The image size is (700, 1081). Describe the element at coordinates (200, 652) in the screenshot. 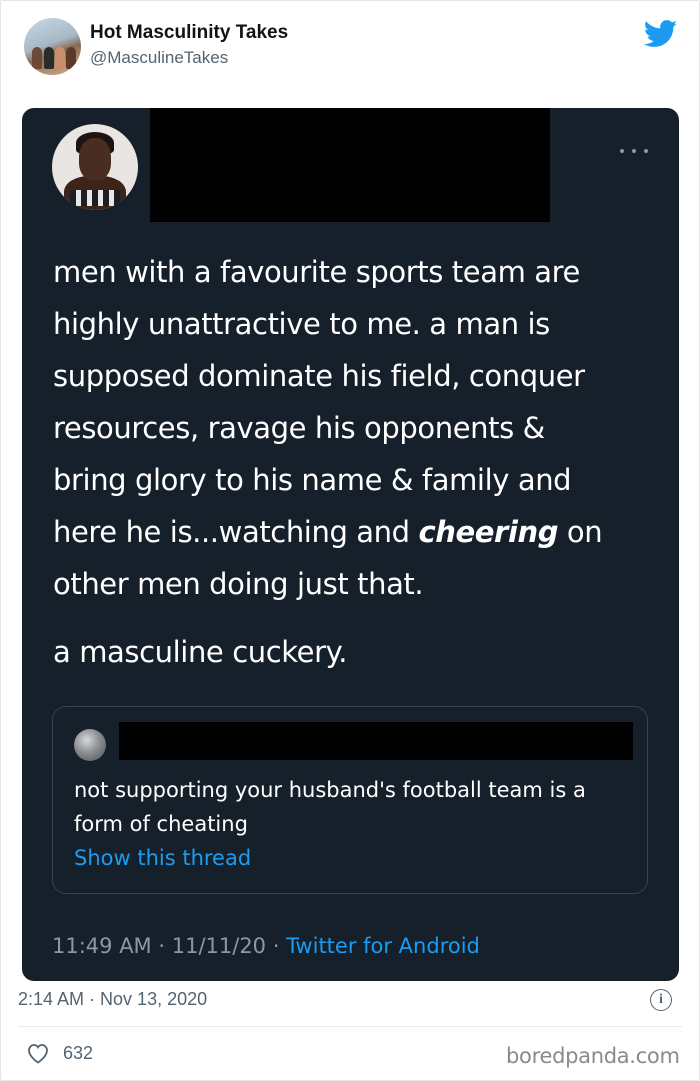

I see `embedded-tweet-closing: a masculine cuckery.` at that location.